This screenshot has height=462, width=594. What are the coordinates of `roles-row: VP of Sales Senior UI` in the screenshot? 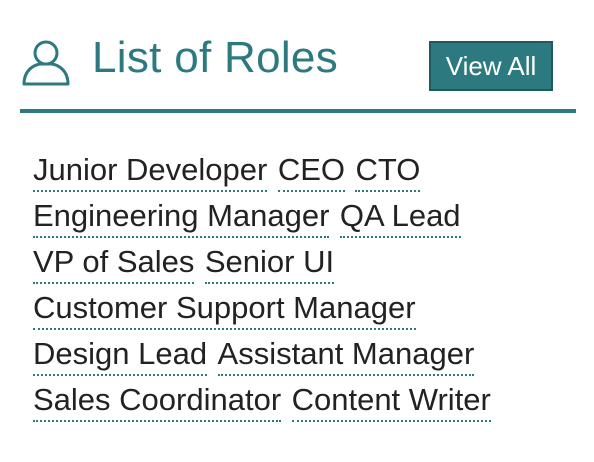 It's located at (303, 265).